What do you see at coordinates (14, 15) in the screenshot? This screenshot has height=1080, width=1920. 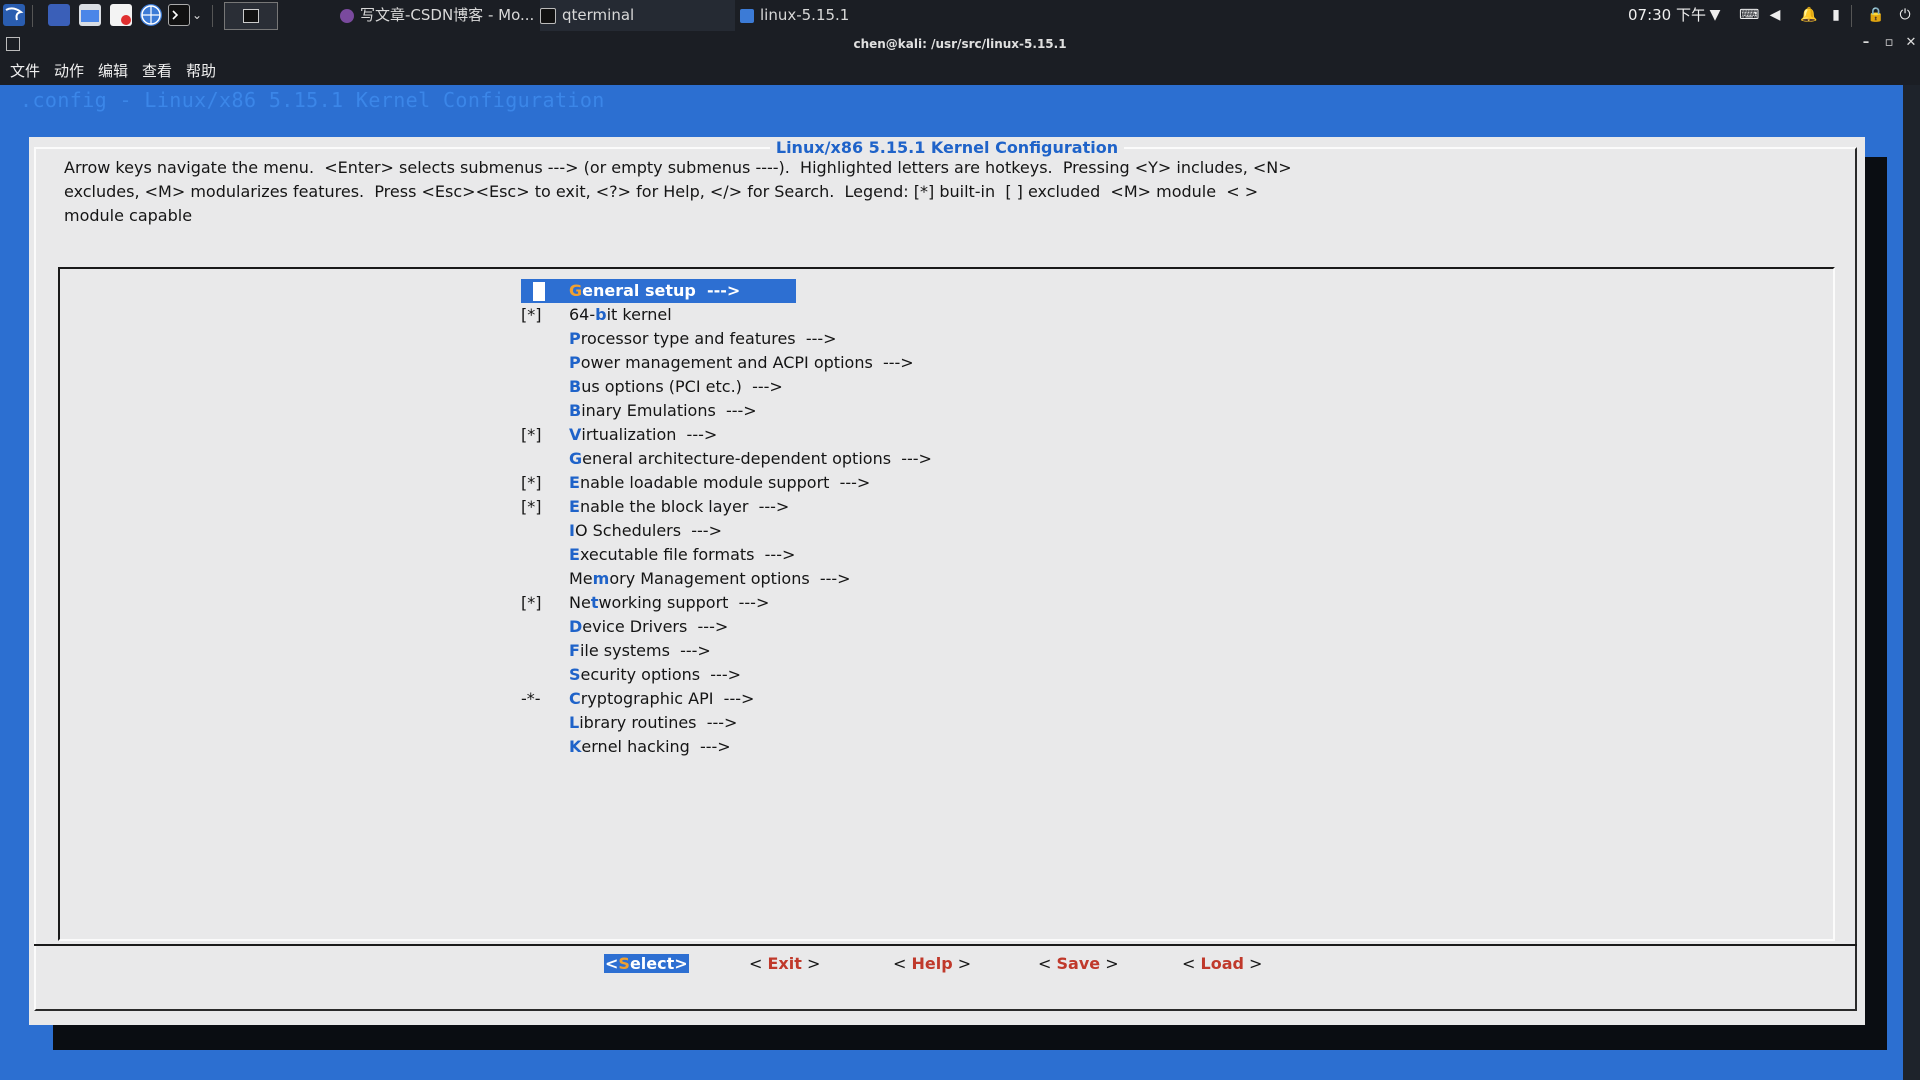 I see `kali-menu-icon` at bounding box center [14, 15].